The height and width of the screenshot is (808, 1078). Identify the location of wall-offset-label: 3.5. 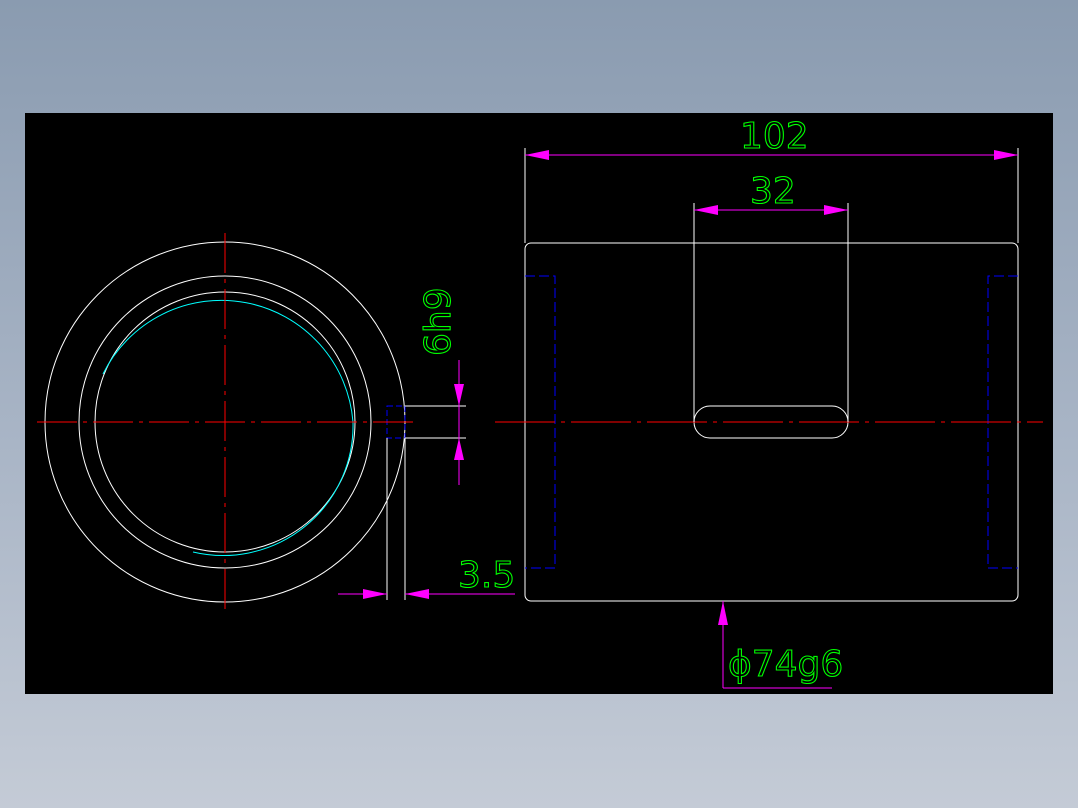
(486, 575).